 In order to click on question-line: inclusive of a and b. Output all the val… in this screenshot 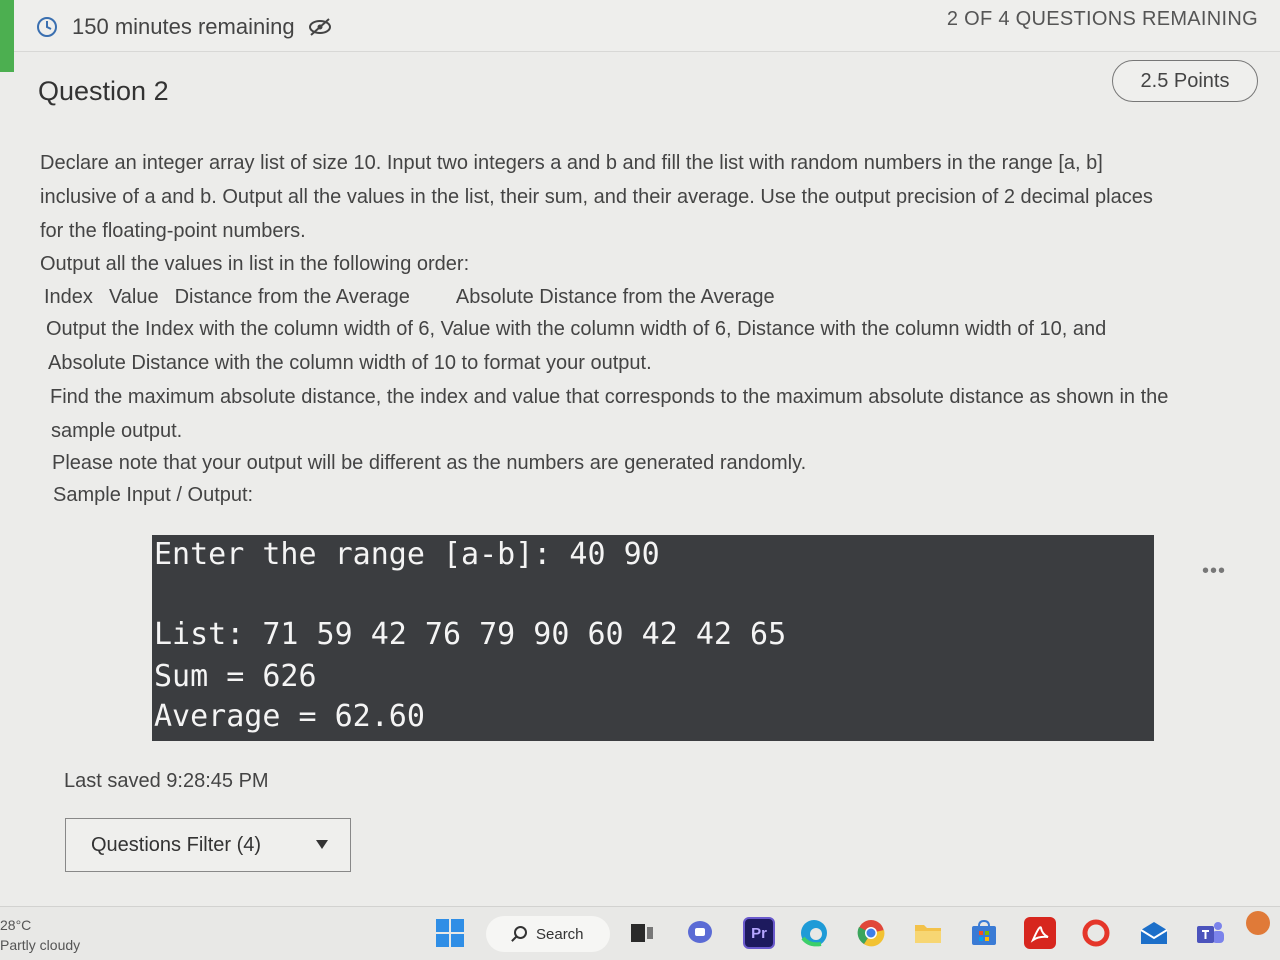, I will do `click(596, 197)`.